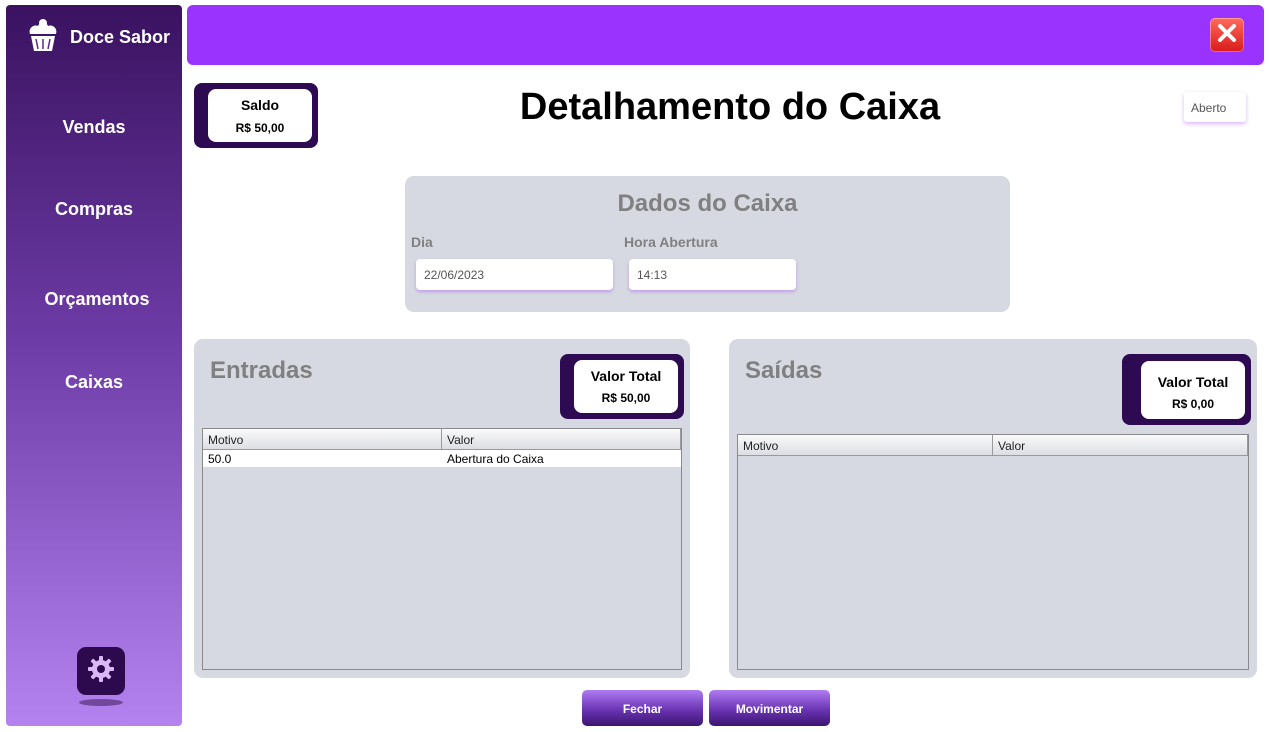  Describe the element at coordinates (671, 242) in the screenshot. I see `hora-label: Hora Abertura` at that location.